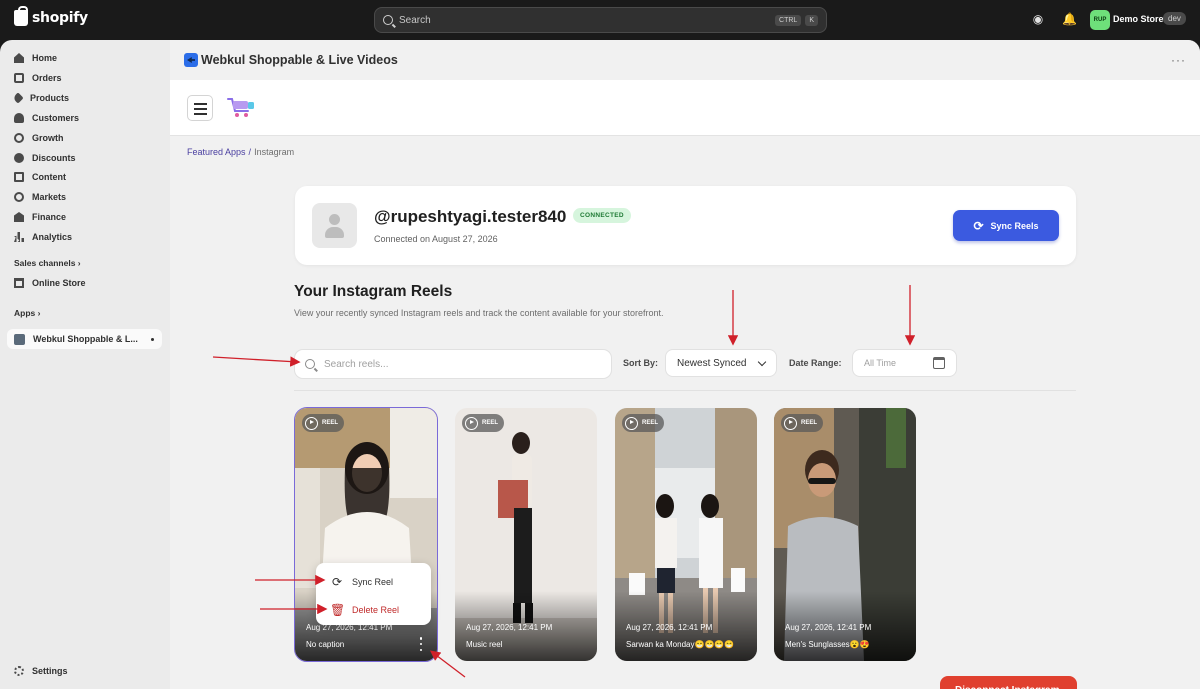 The height and width of the screenshot is (689, 1200). I want to click on store-avatar: RUP, so click(1100, 20).